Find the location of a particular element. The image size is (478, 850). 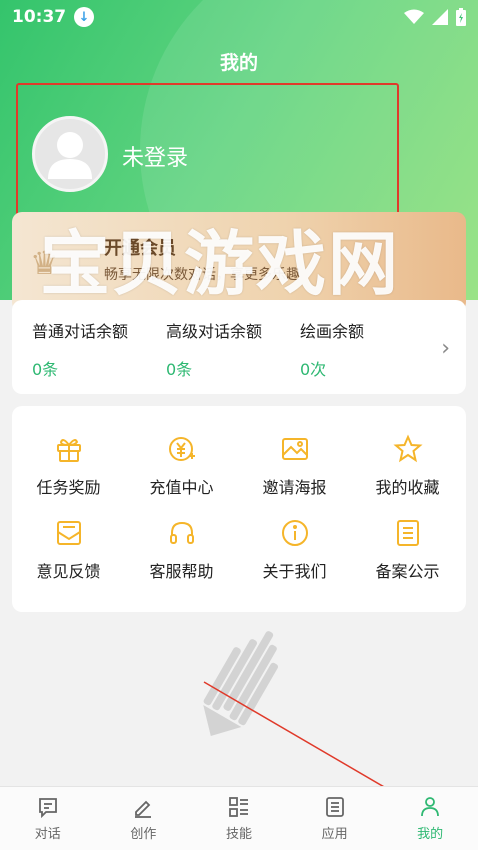

menu-item-about: 关于我们 is located at coordinates (294, 550).